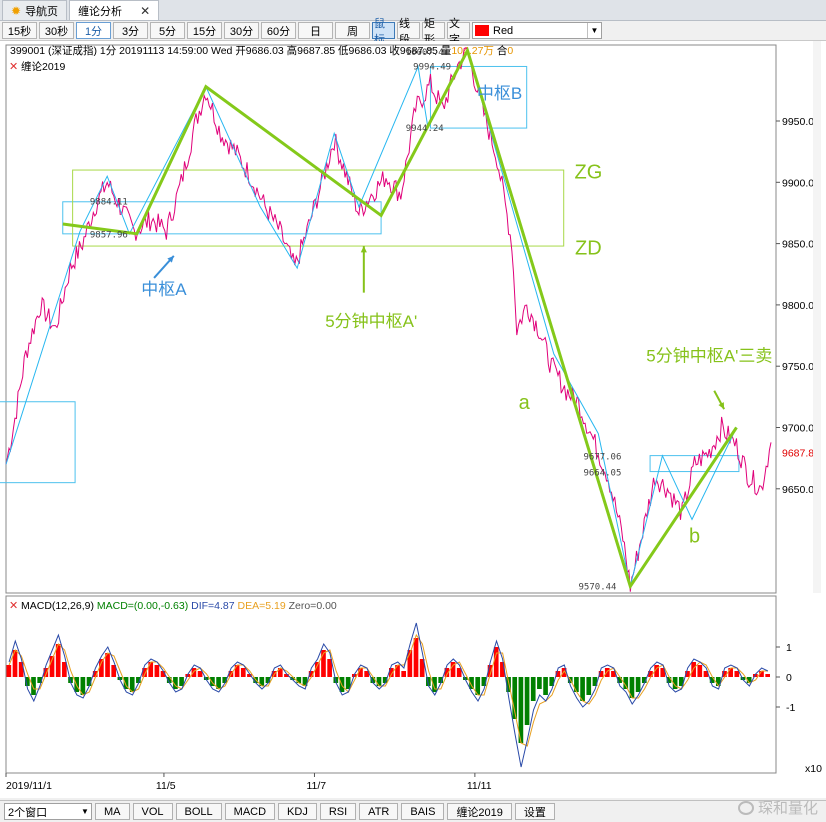 Image resolution: width=826 pixels, height=822 pixels. Describe the element at coordinates (388, 690) in the screenshot. I see `dea-line` at that location.